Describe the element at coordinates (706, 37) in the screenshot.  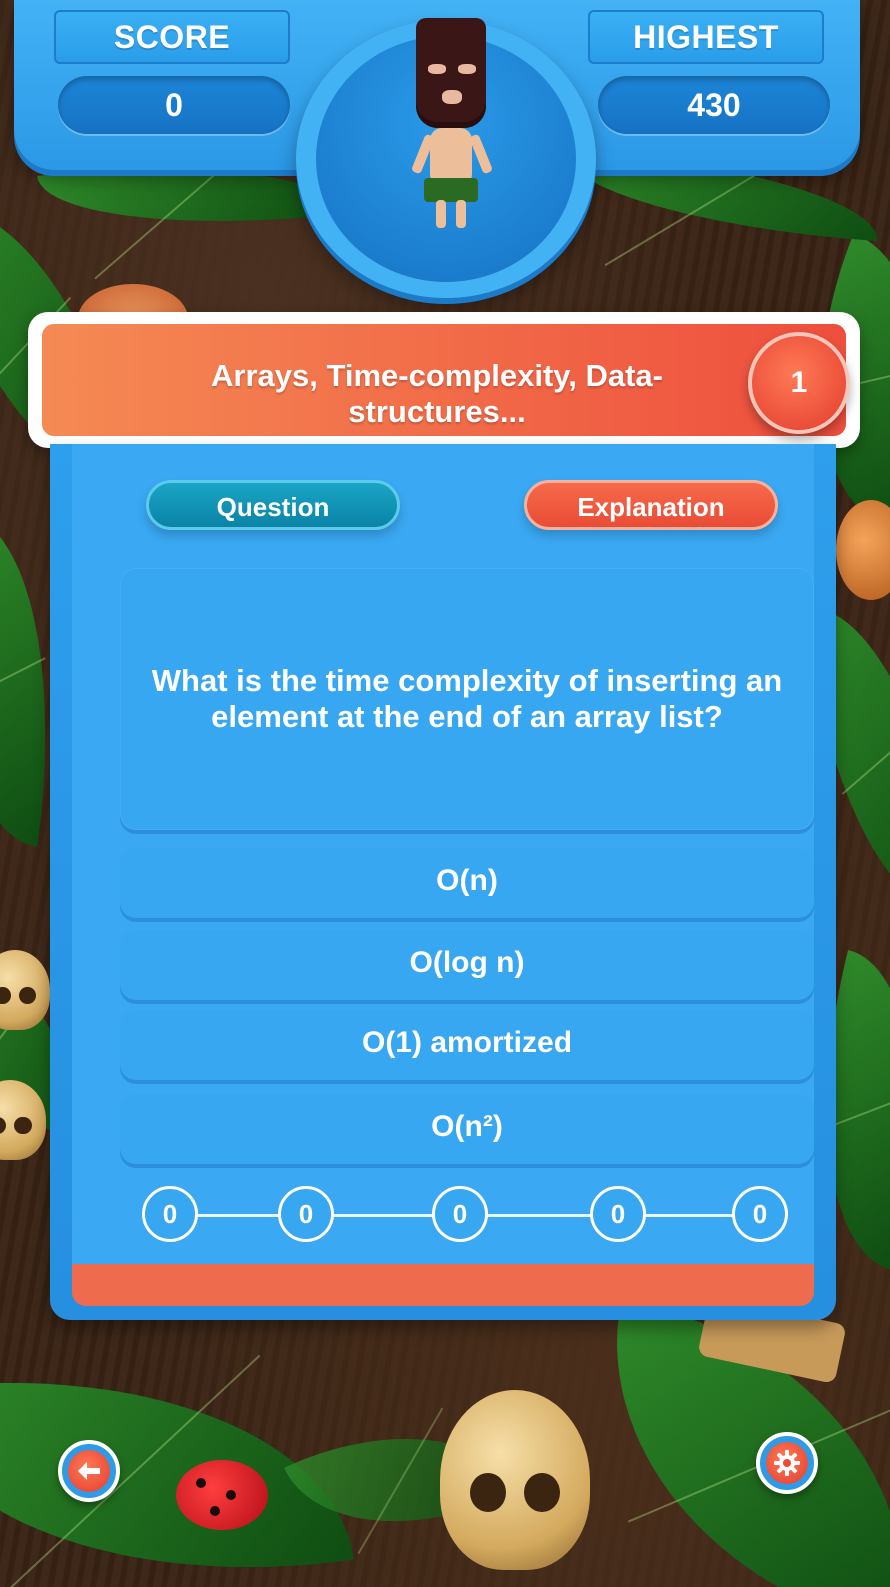
I see `highest-label: HIGHEST` at that location.